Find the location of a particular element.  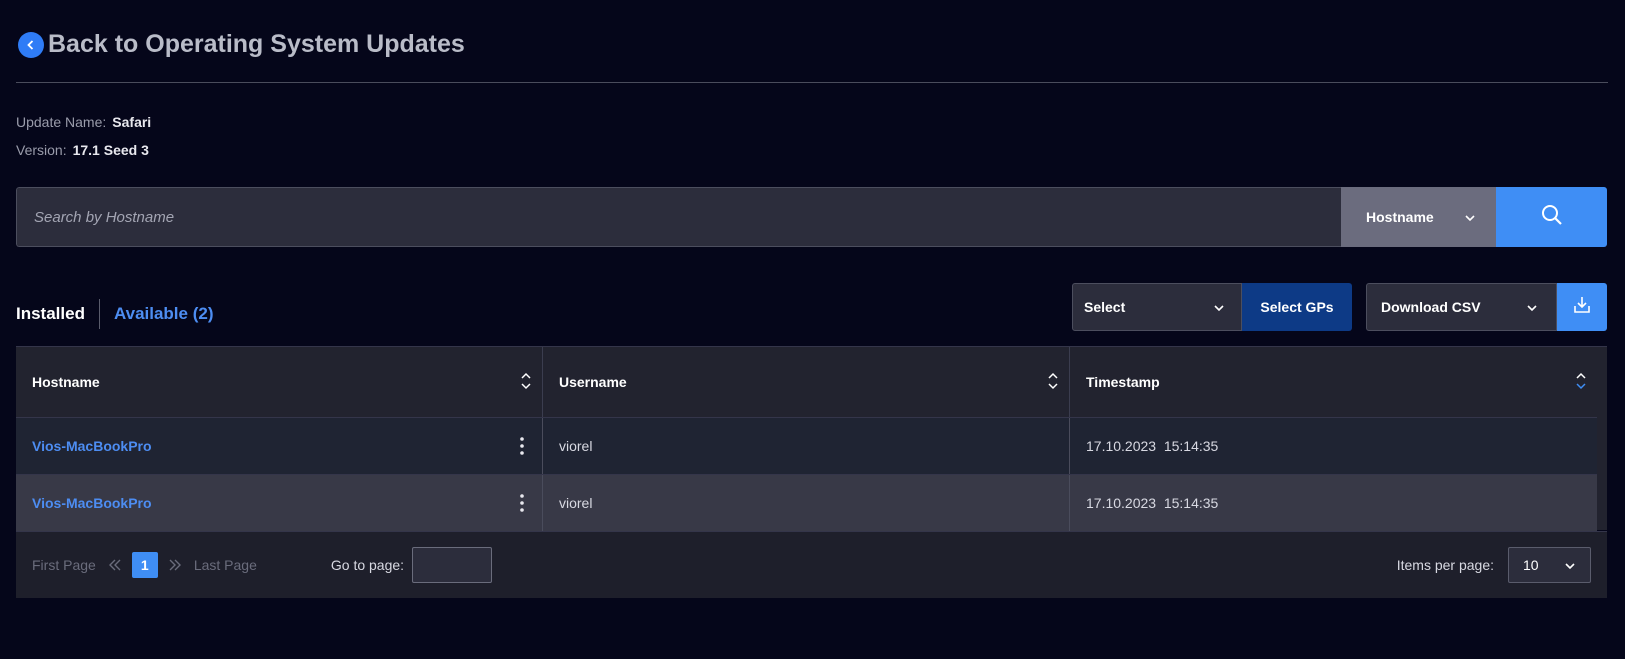

items-per-page-dropdown: 10 is located at coordinates (1549, 565).